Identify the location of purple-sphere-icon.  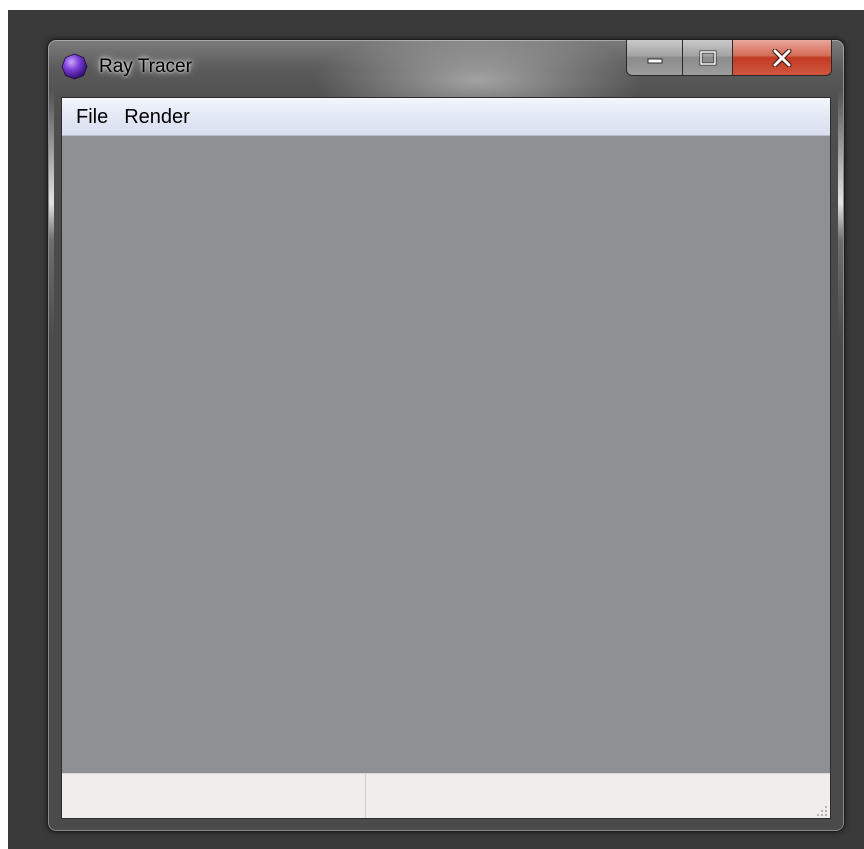
(74, 66).